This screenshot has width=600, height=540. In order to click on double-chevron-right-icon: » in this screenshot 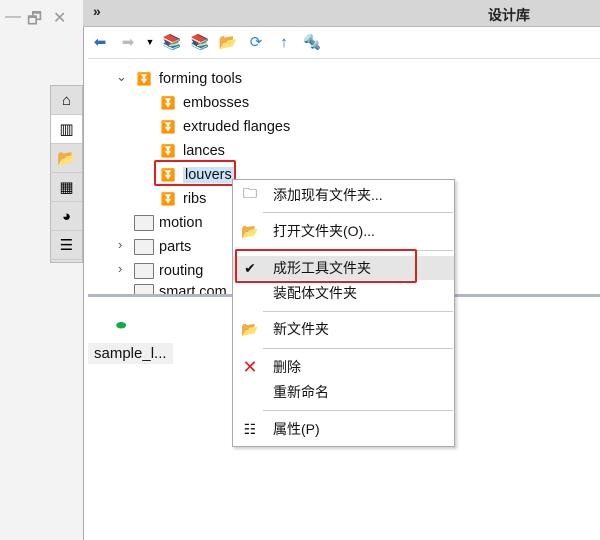, I will do `click(97, 11)`.